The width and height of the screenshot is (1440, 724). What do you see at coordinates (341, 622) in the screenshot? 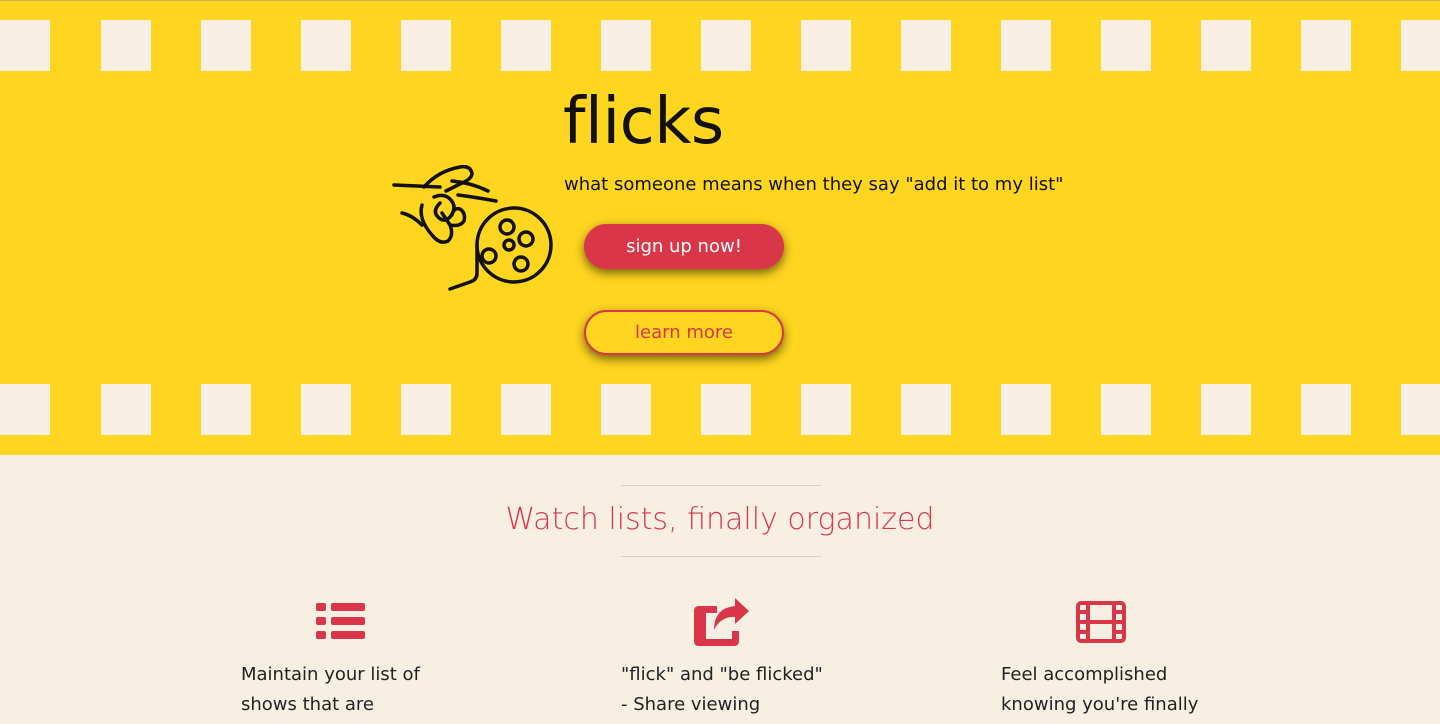
I see `list-icon` at bounding box center [341, 622].